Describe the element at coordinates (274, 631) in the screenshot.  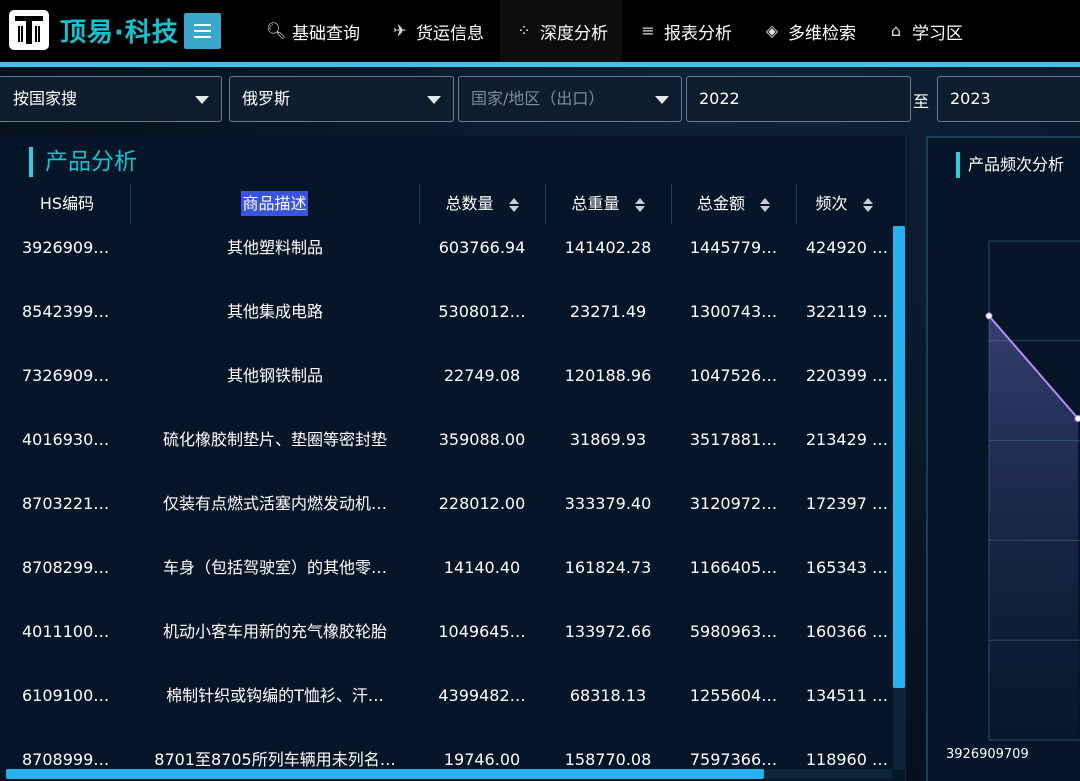
I see `cell-desc: 机动小客车用新的充气橡胶轮胎` at that location.